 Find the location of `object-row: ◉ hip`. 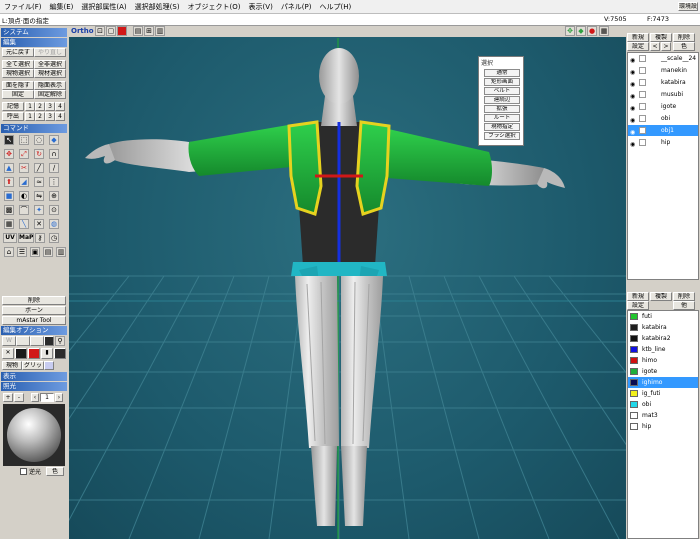

object-row: ◉ hip is located at coordinates (663, 142).